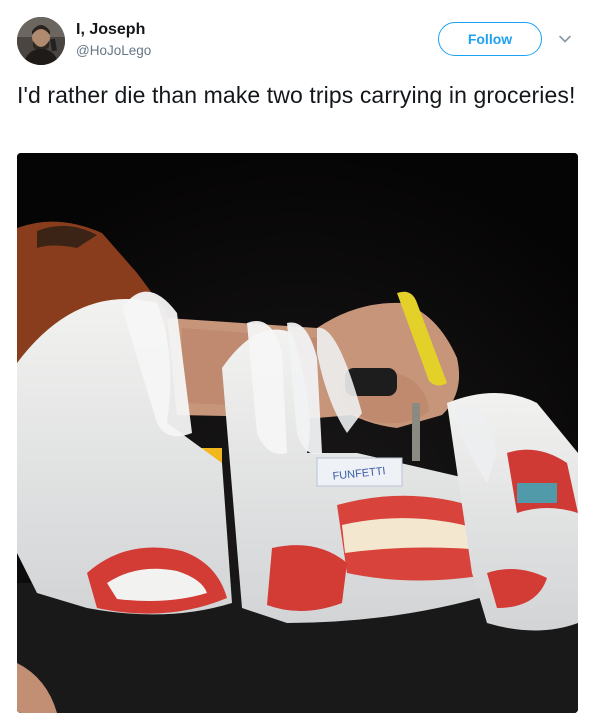 The height and width of the screenshot is (718, 590). Describe the element at coordinates (565, 39) in the screenshot. I see `chevron-down-icon` at that location.